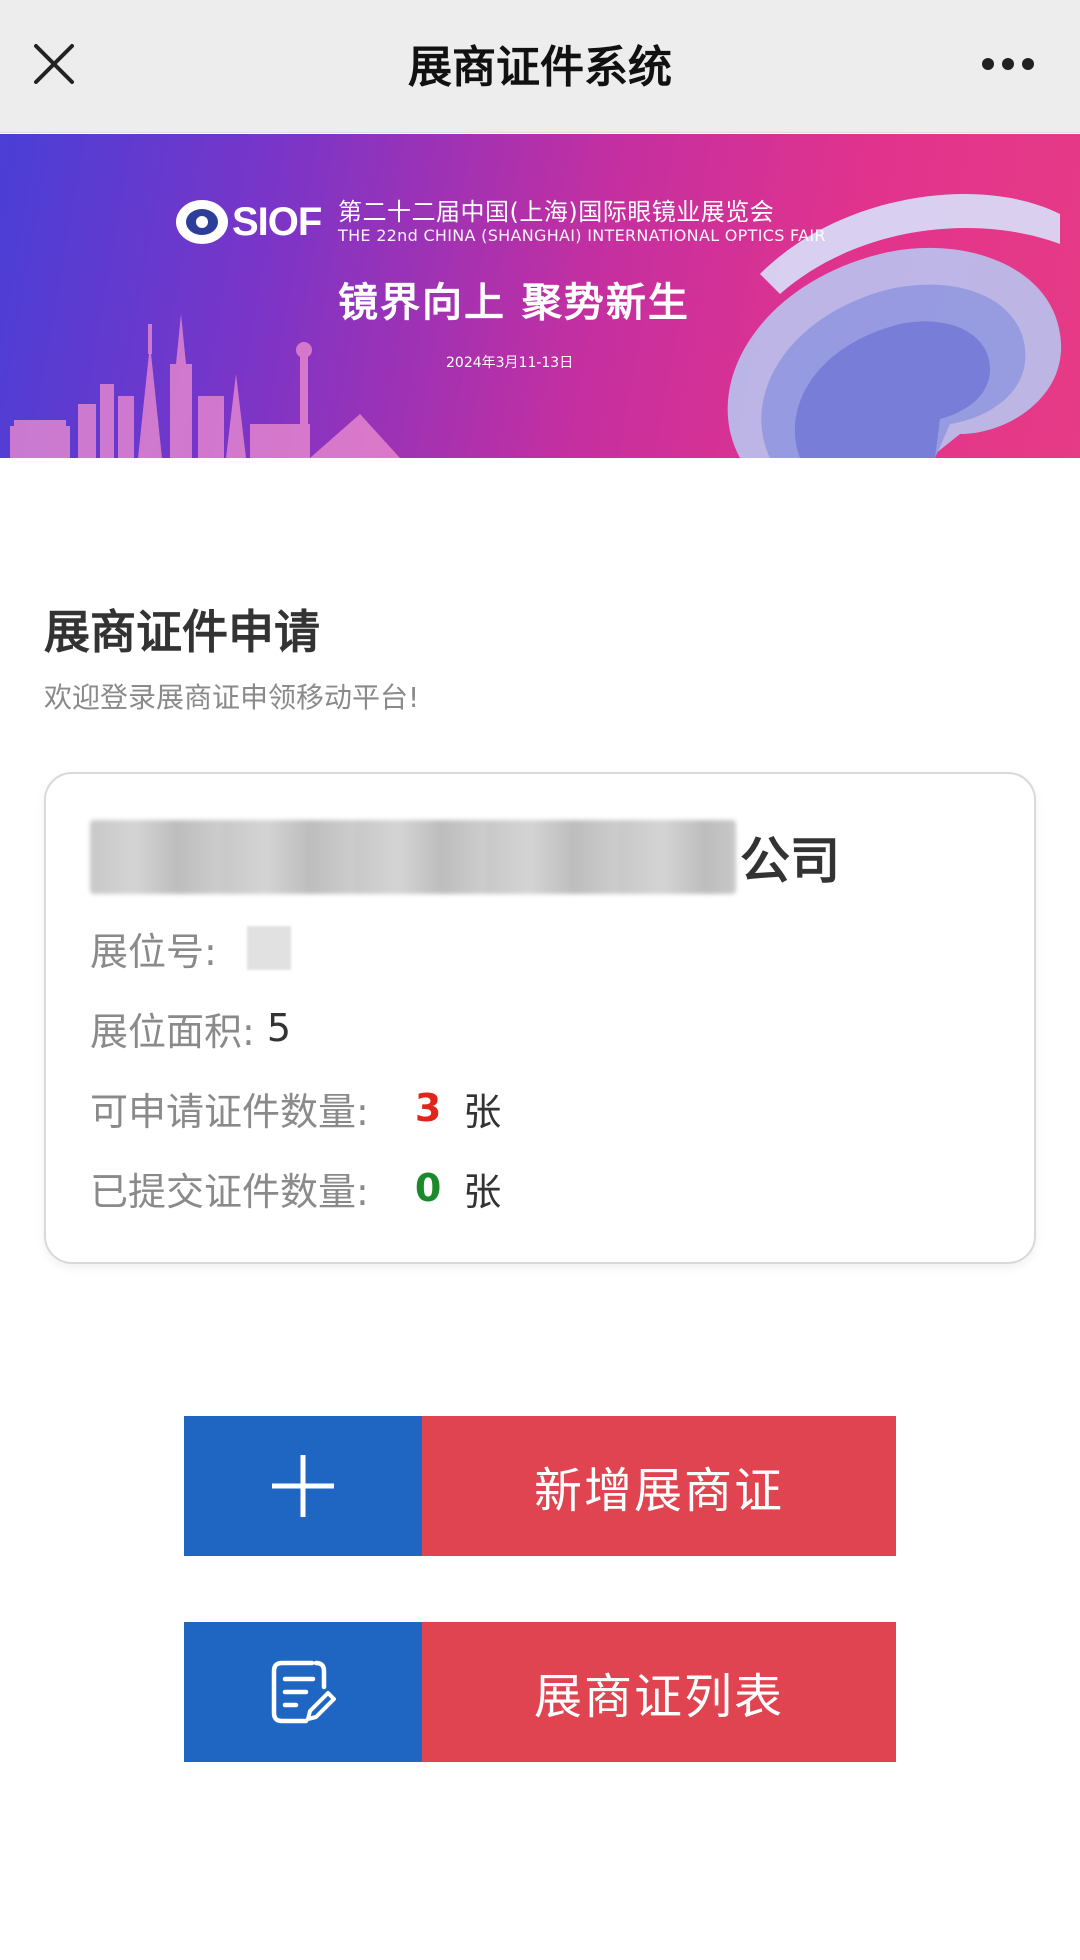 The height and width of the screenshot is (1960, 1080). I want to click on top-navbar: 展商证件系统, so click(540, 66).